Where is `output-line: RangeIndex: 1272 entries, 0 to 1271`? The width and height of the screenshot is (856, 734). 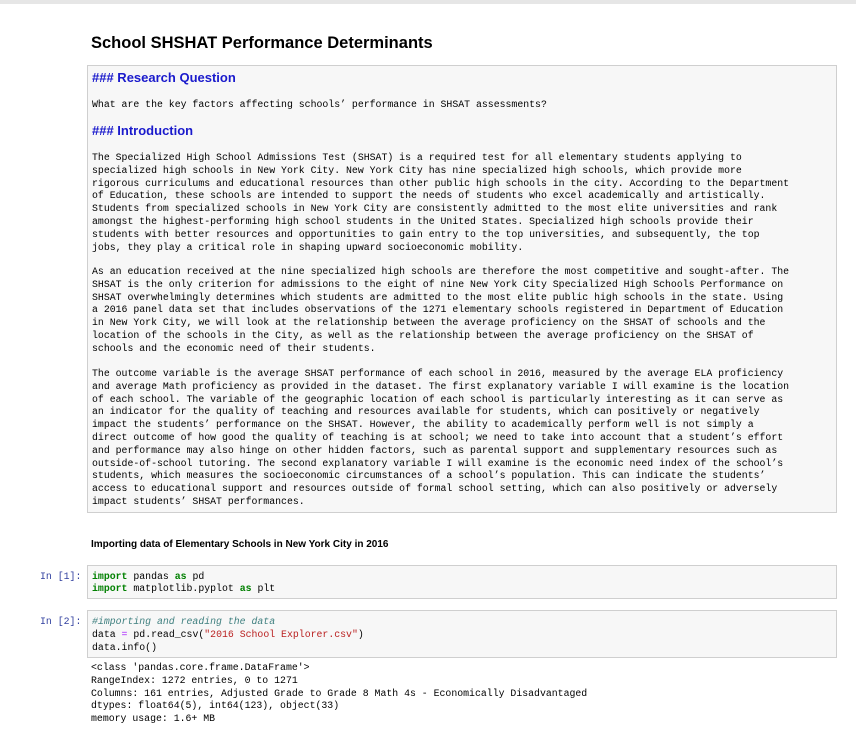 output-line: RangeIndex: 1272 entries, 0 to 1271 is located at coordinates (194, 680).